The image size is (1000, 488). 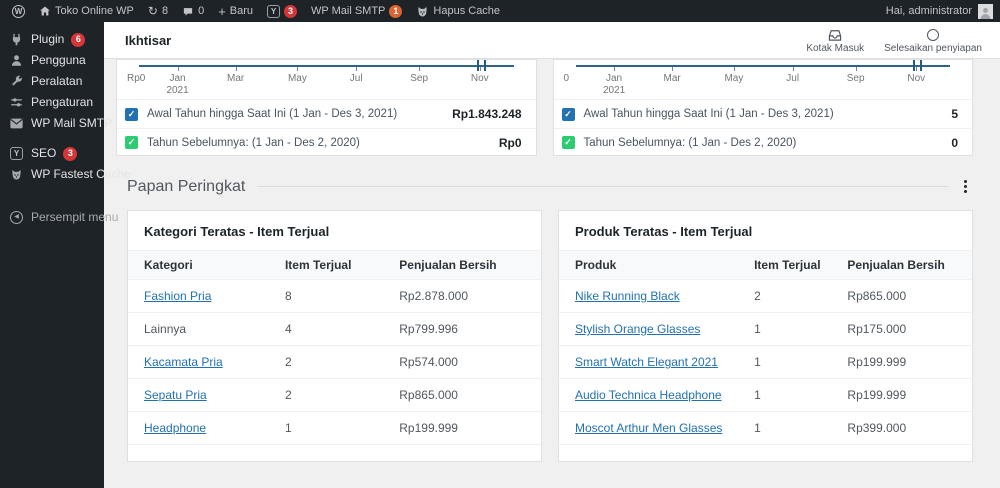 I want to click on x-tick-label: Jul, so click(x=356, y=78).